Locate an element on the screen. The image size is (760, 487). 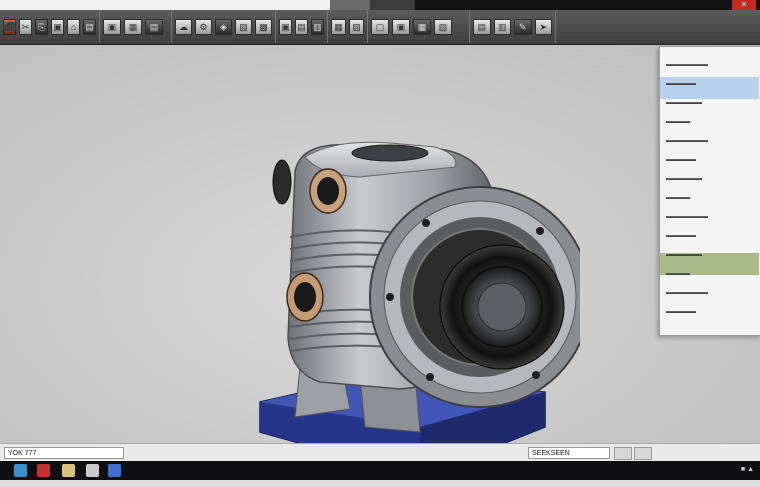
ribbon-button-g3-1: ⚙ is located at coordinates (203, 27).